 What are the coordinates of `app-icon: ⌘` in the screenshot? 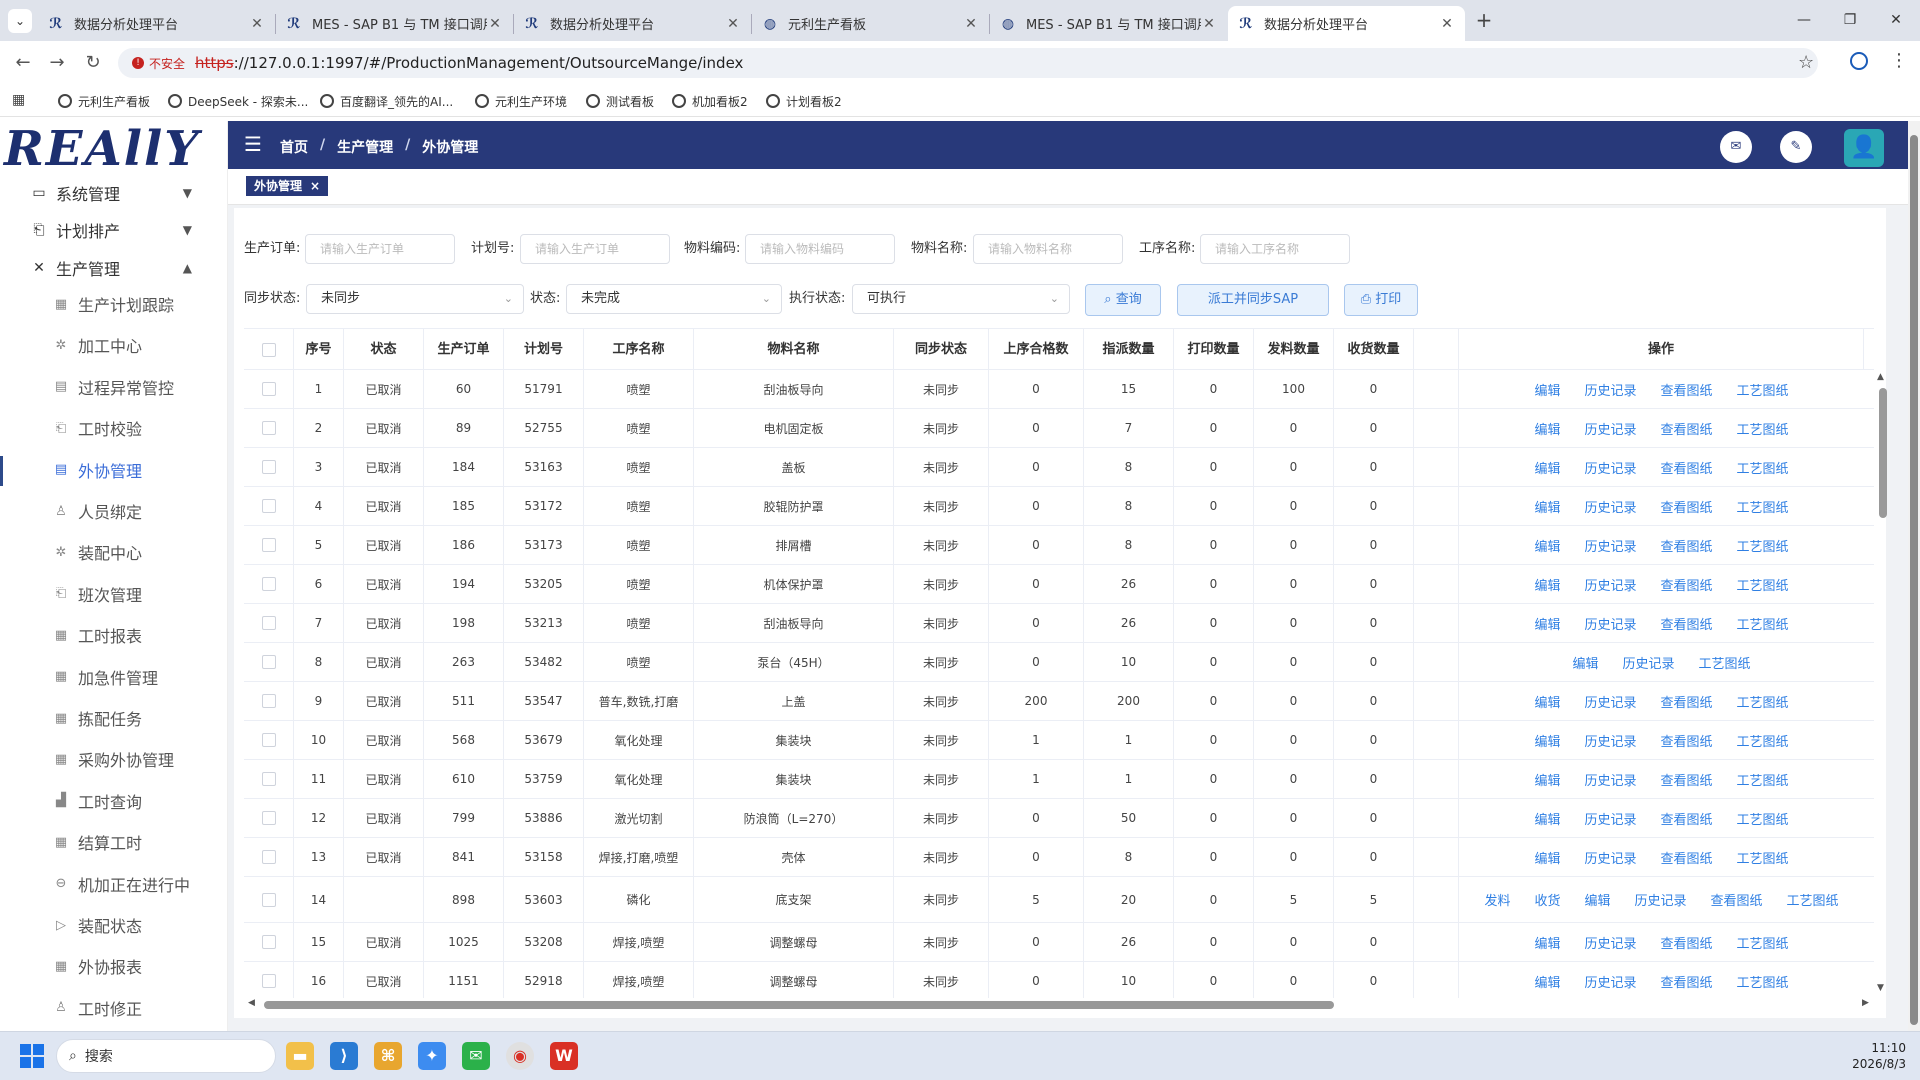 It's located at (388, 1056).